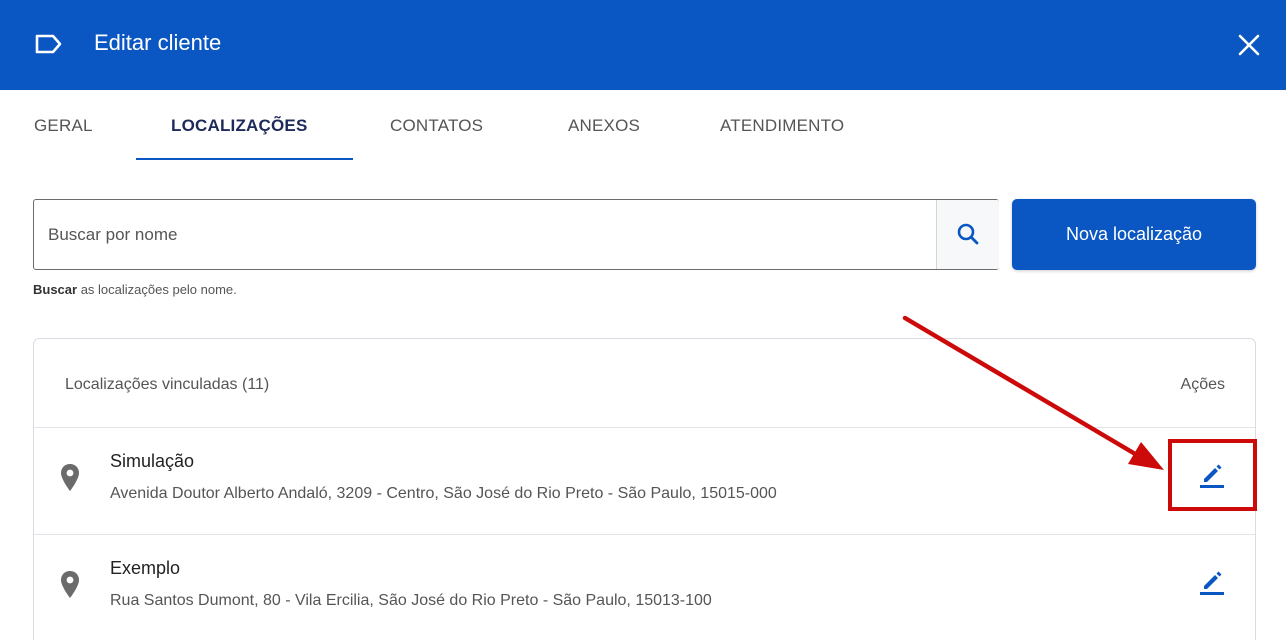  What do you see at coordinates (644, 383) in the screenshot?
I see `locations-card-header: Localizações vinculadas (11) Ações` at bounding box center [644, 383].